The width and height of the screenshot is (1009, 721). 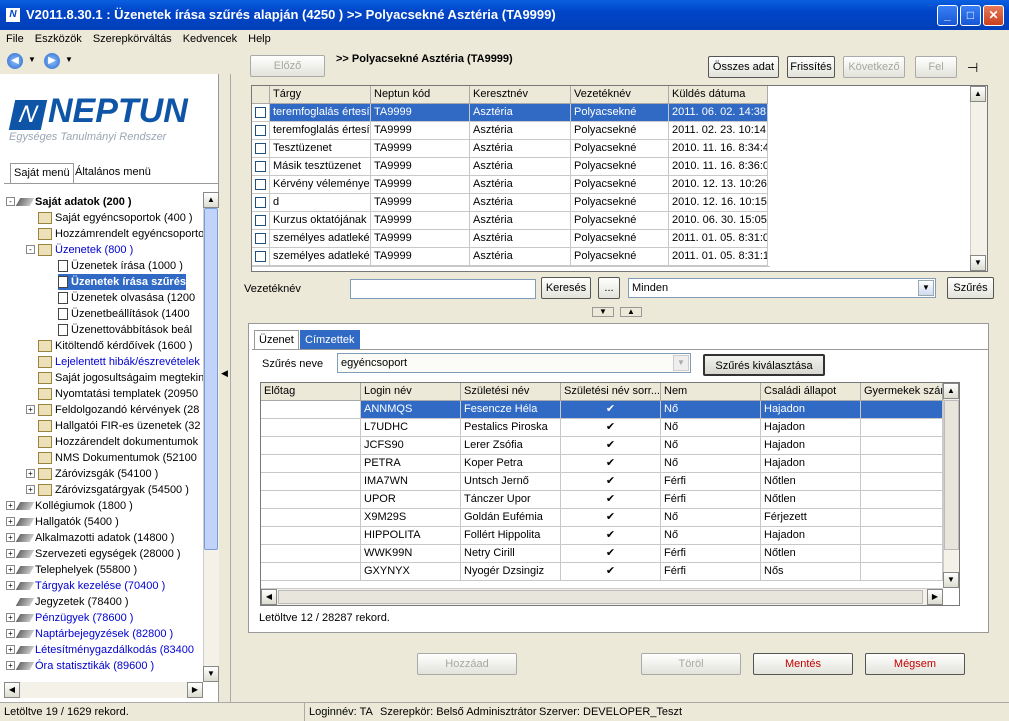 I want to click on table-cell: GXYNYX, so click(x=411, y=572).